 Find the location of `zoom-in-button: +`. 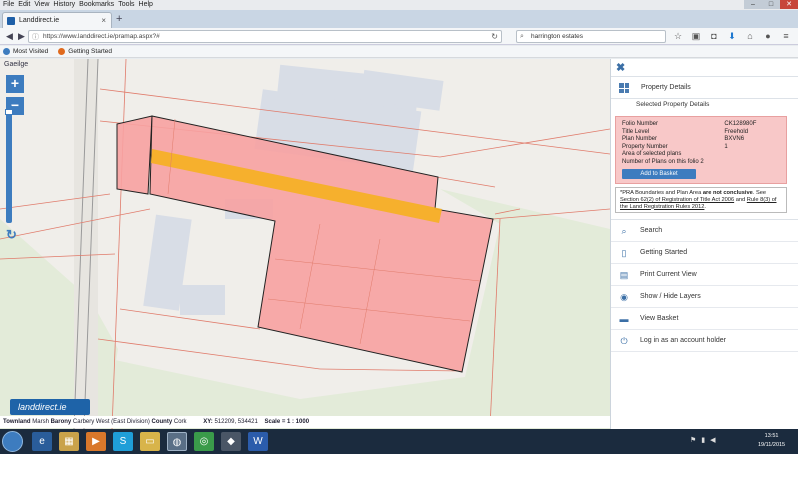

zoom-in-button: + is located at coordinates (15, 84).